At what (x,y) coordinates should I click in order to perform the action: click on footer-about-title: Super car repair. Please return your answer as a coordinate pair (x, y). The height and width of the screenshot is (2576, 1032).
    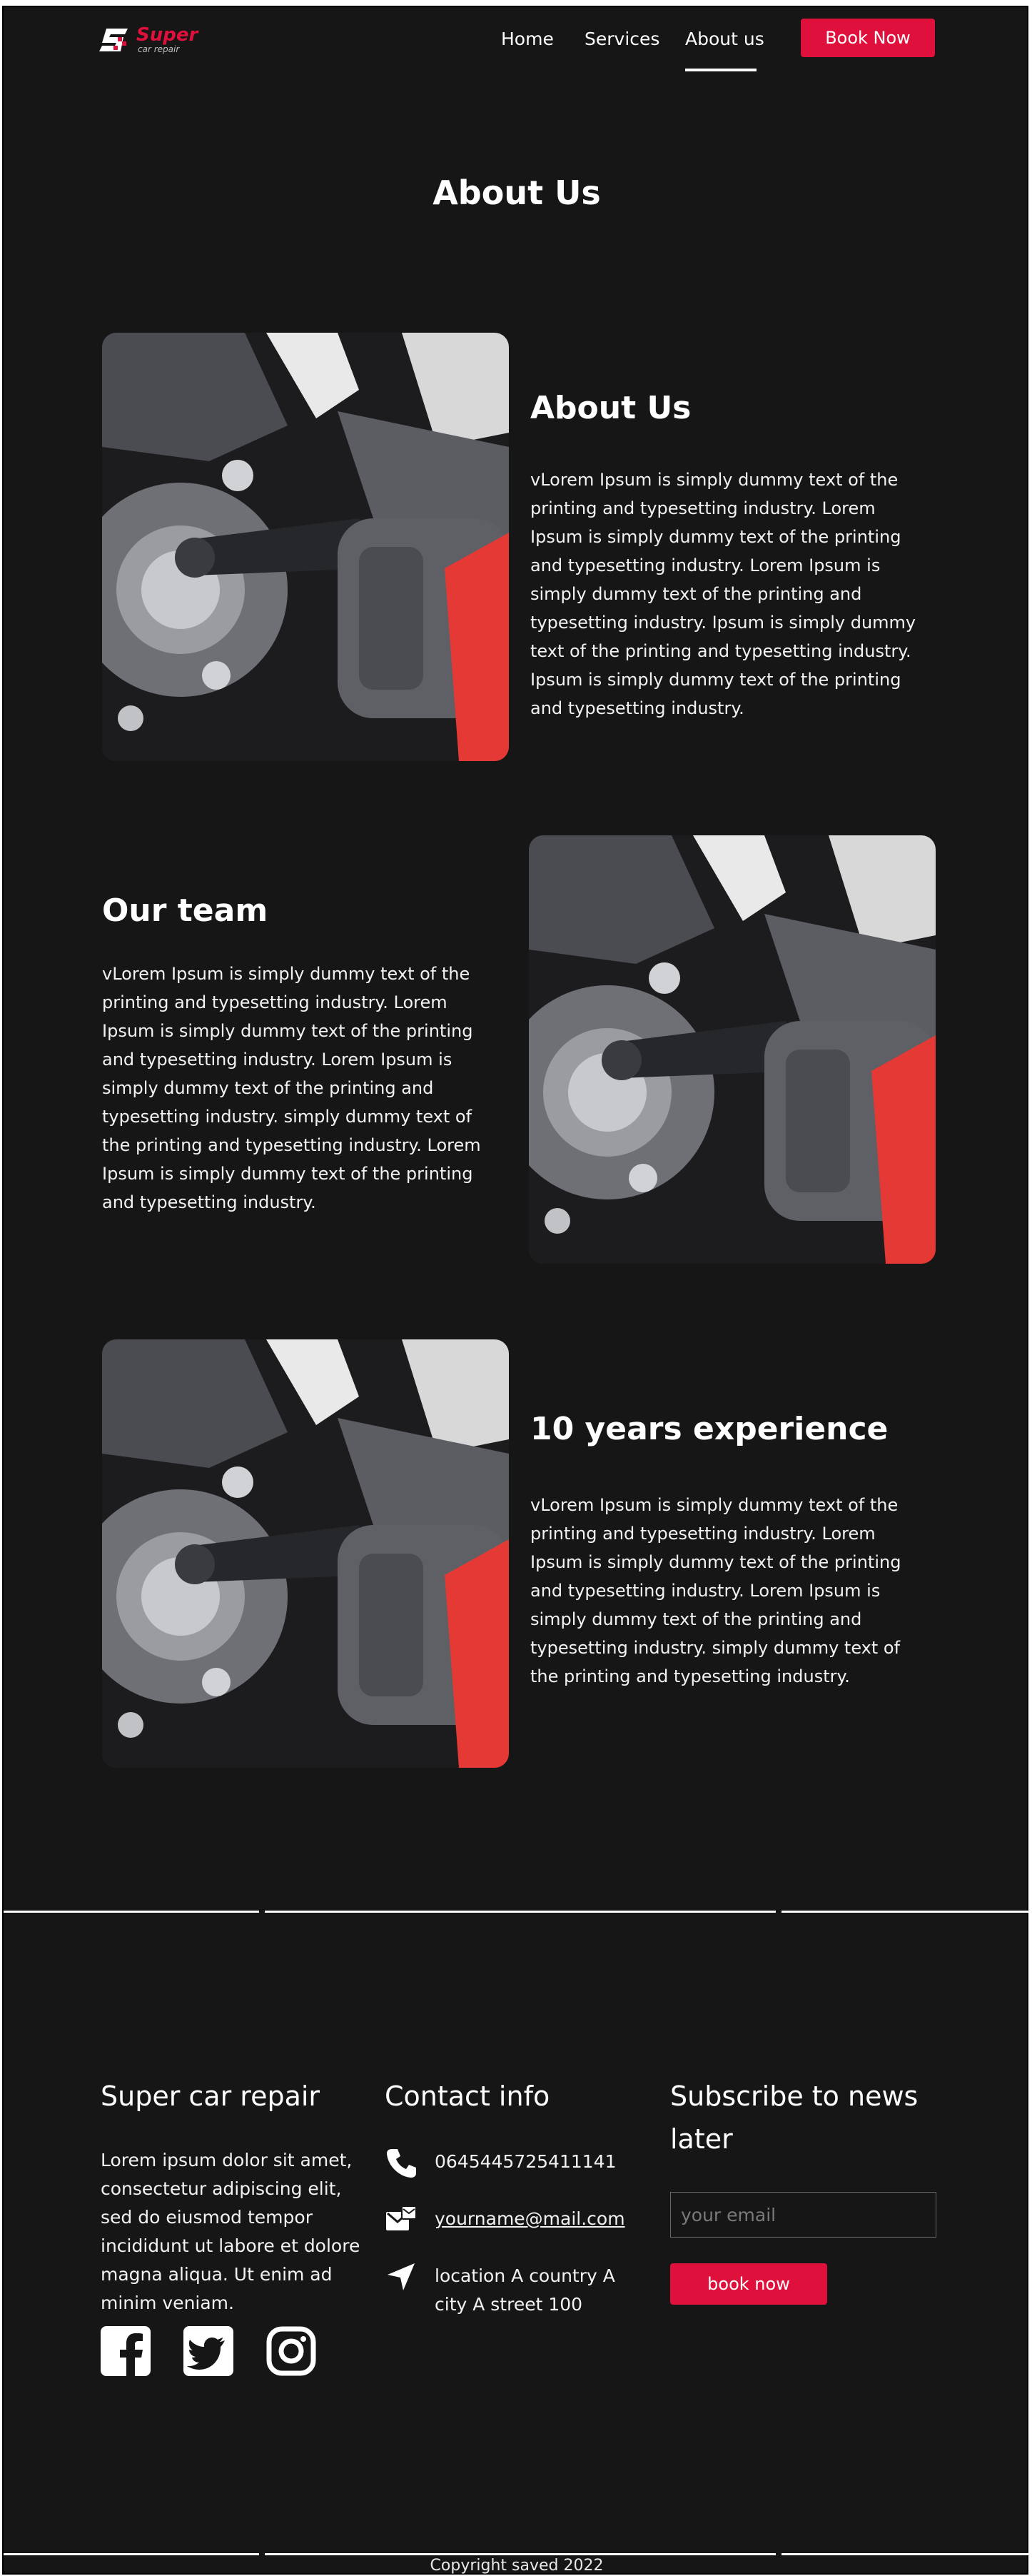
    Looking at the image, I should click on (210, 2096).